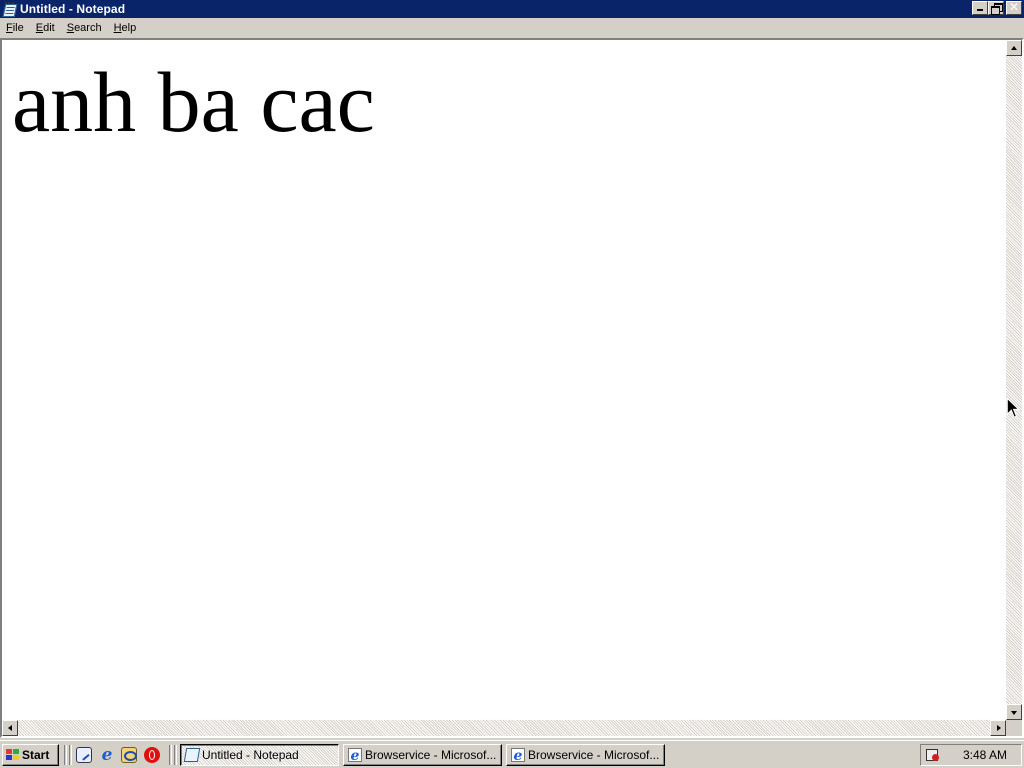 The width and height of the screenshot is (1024, 768). Describe the element at coordinates (15, 28) in the screenshot. I see `menu-file: File` at that location.